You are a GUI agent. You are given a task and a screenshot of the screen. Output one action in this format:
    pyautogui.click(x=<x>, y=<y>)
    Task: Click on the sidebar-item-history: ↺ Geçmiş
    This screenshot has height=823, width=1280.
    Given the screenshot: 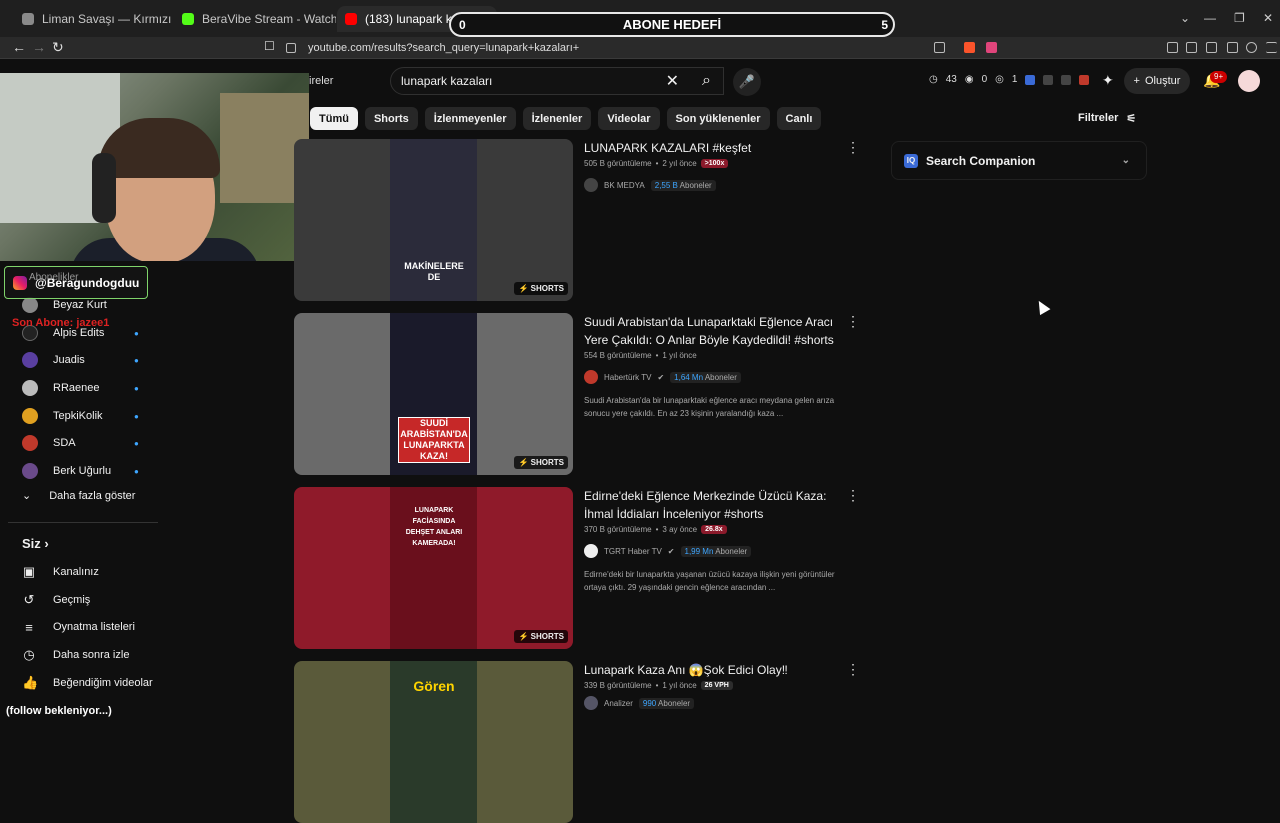 What is the action you would take?
    pyautogui.click(x=56, y=600)
    